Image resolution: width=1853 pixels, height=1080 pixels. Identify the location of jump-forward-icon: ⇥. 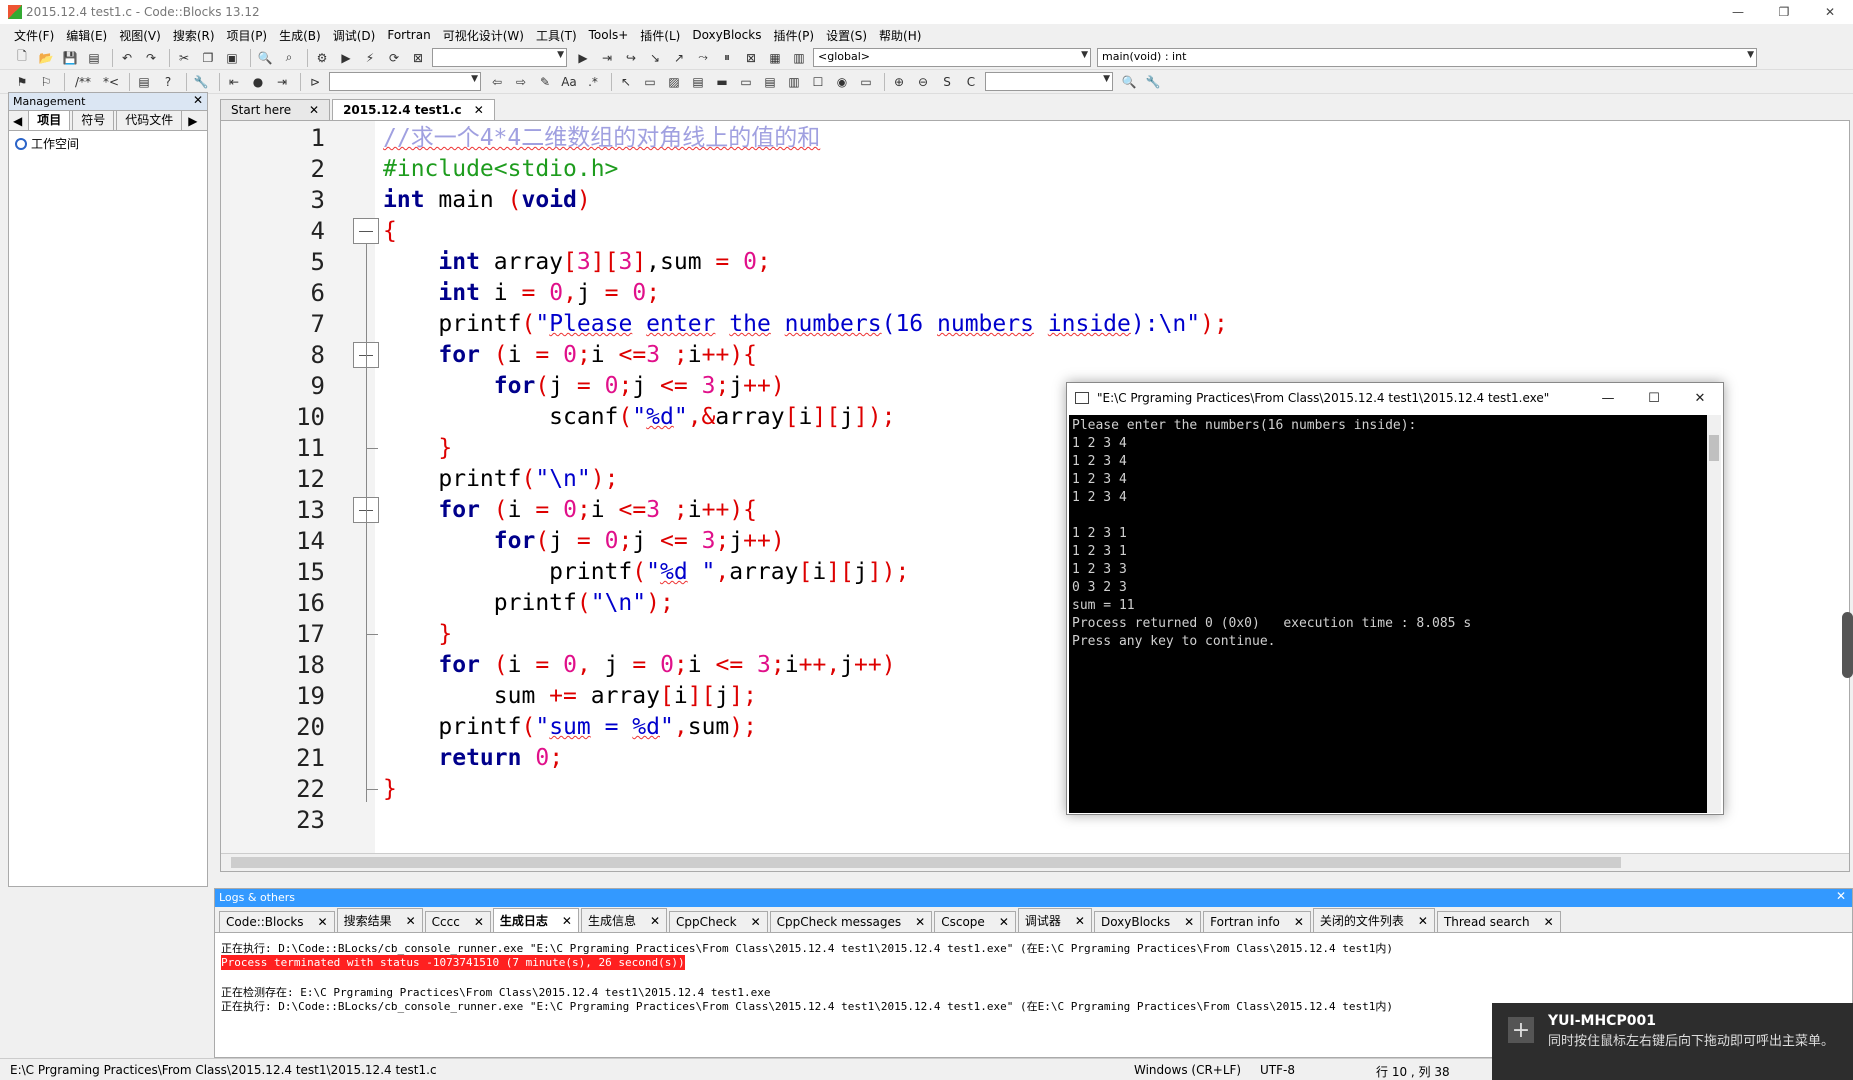
(282, 82).